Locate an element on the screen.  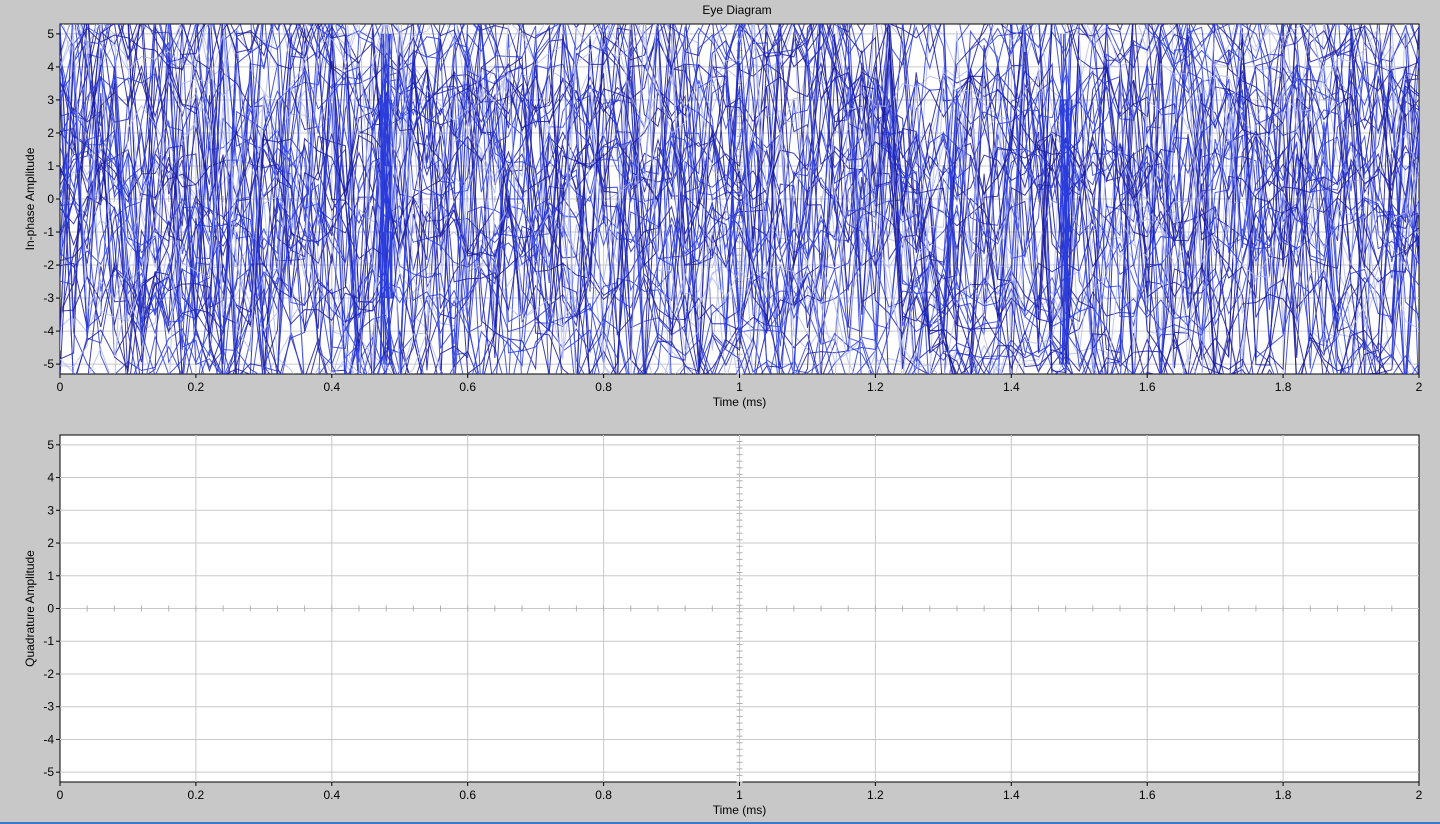
y-axis-label: Quadrature Amplitude is located at coordinates (30, 608).